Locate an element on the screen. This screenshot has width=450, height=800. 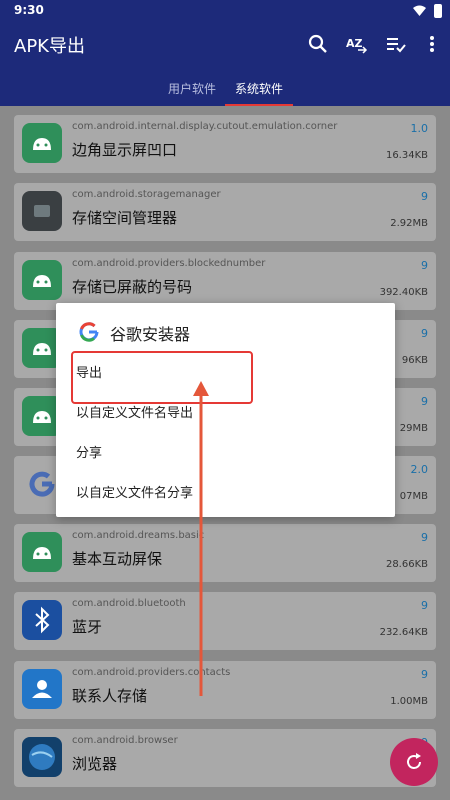
app-size: 96KB is located at coordinates (414, 360).